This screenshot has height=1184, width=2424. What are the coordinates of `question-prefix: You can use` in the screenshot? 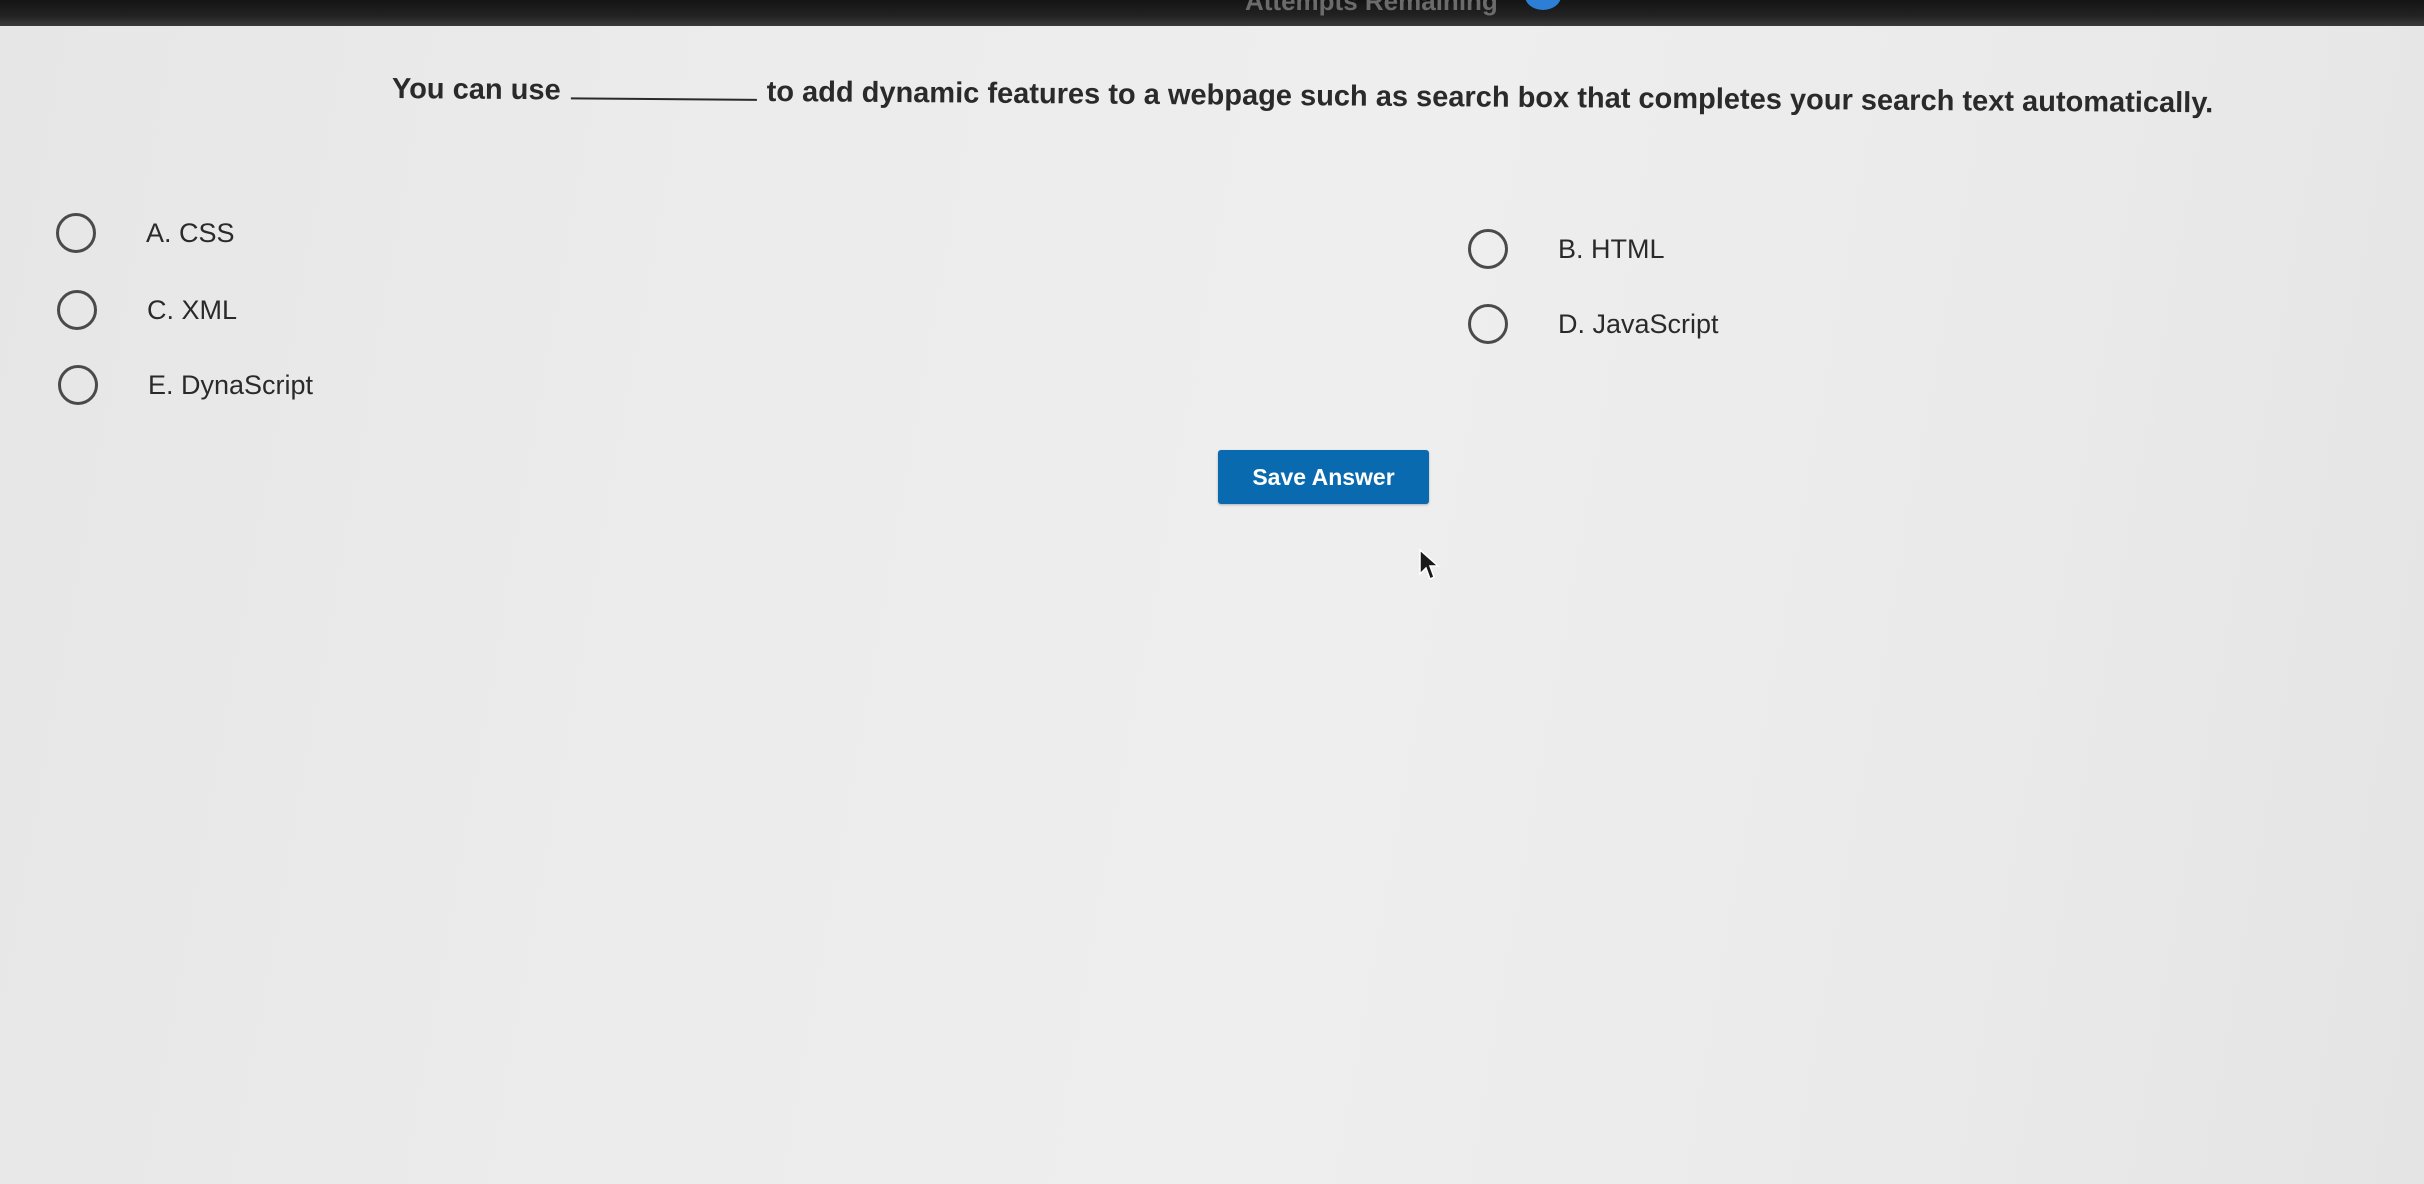 It's located at (476, 90).